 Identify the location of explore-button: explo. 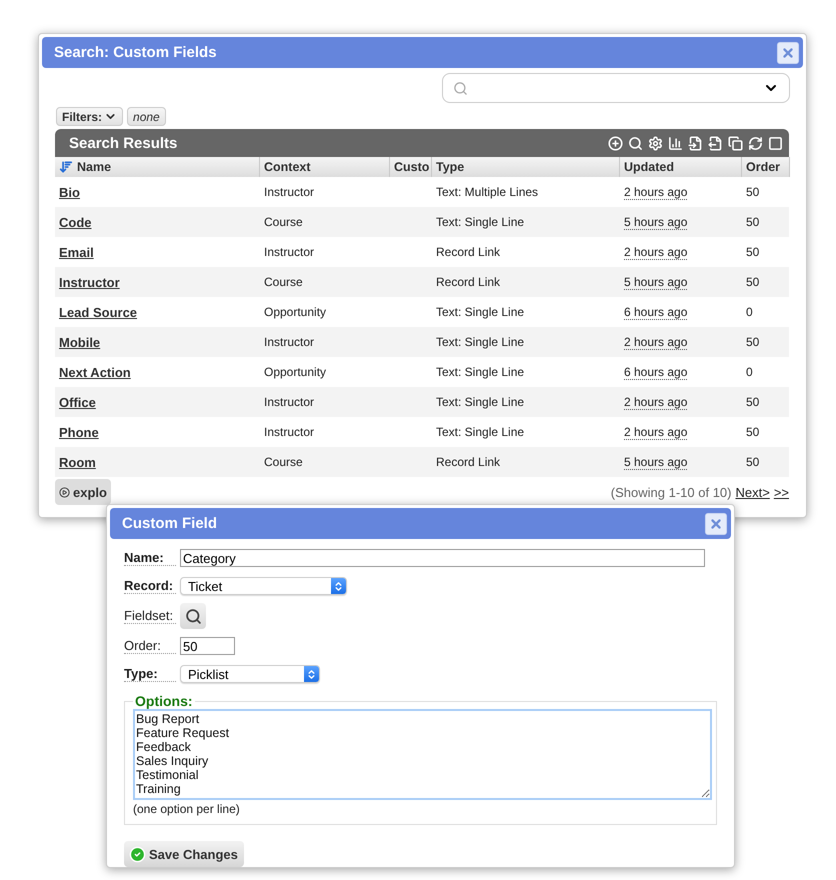
(83, 492).